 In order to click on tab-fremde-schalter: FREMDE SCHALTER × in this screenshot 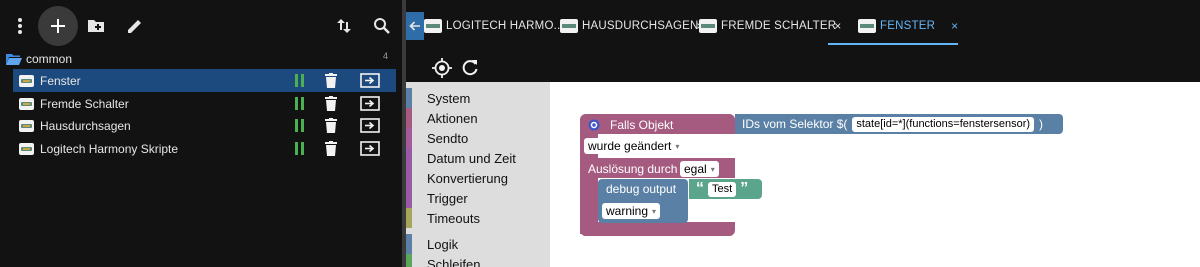, I will do `click(770, 26)`.